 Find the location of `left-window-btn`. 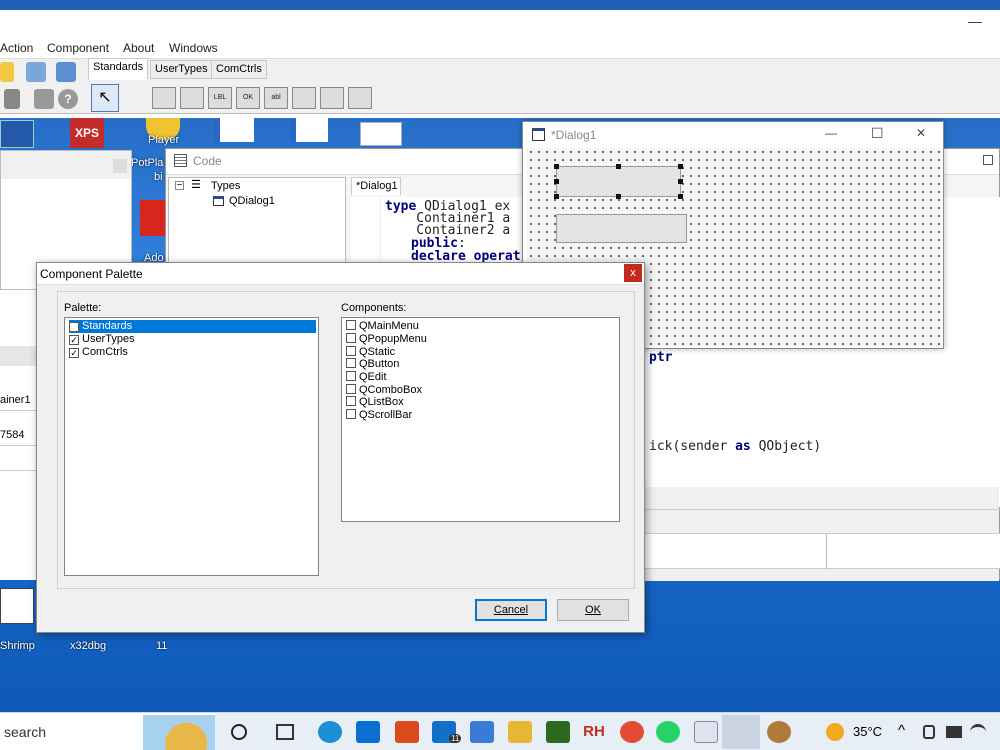

left-window-btn is located at coordinates (120, 166).